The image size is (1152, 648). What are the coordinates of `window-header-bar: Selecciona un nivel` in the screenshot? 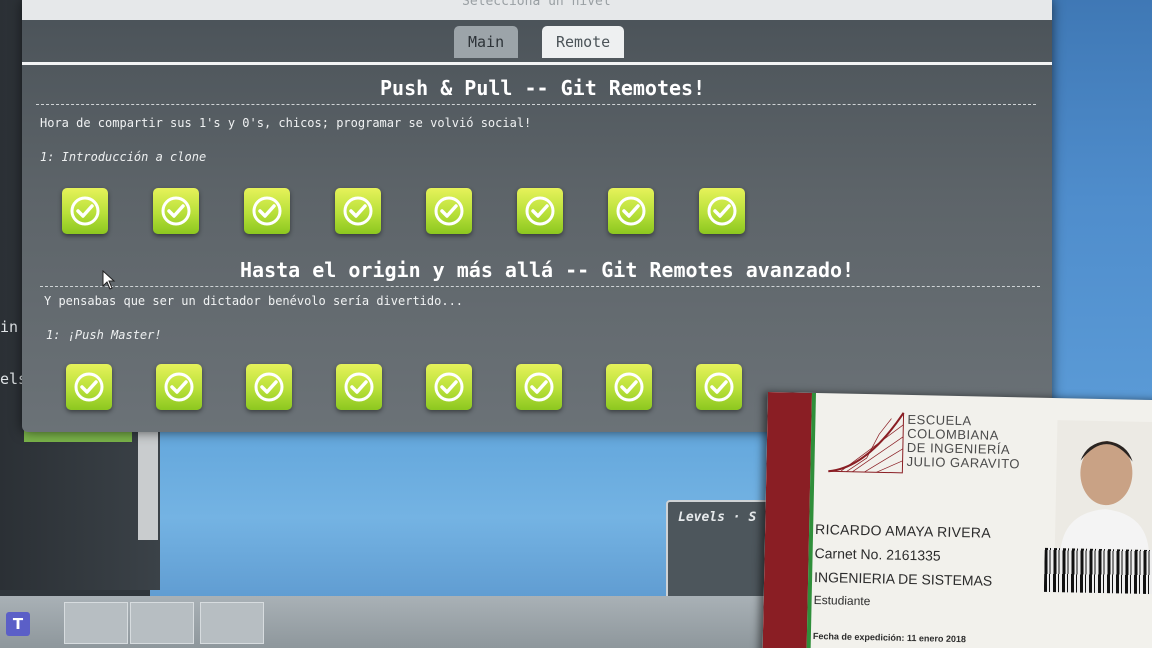 It's located at (537, 10).